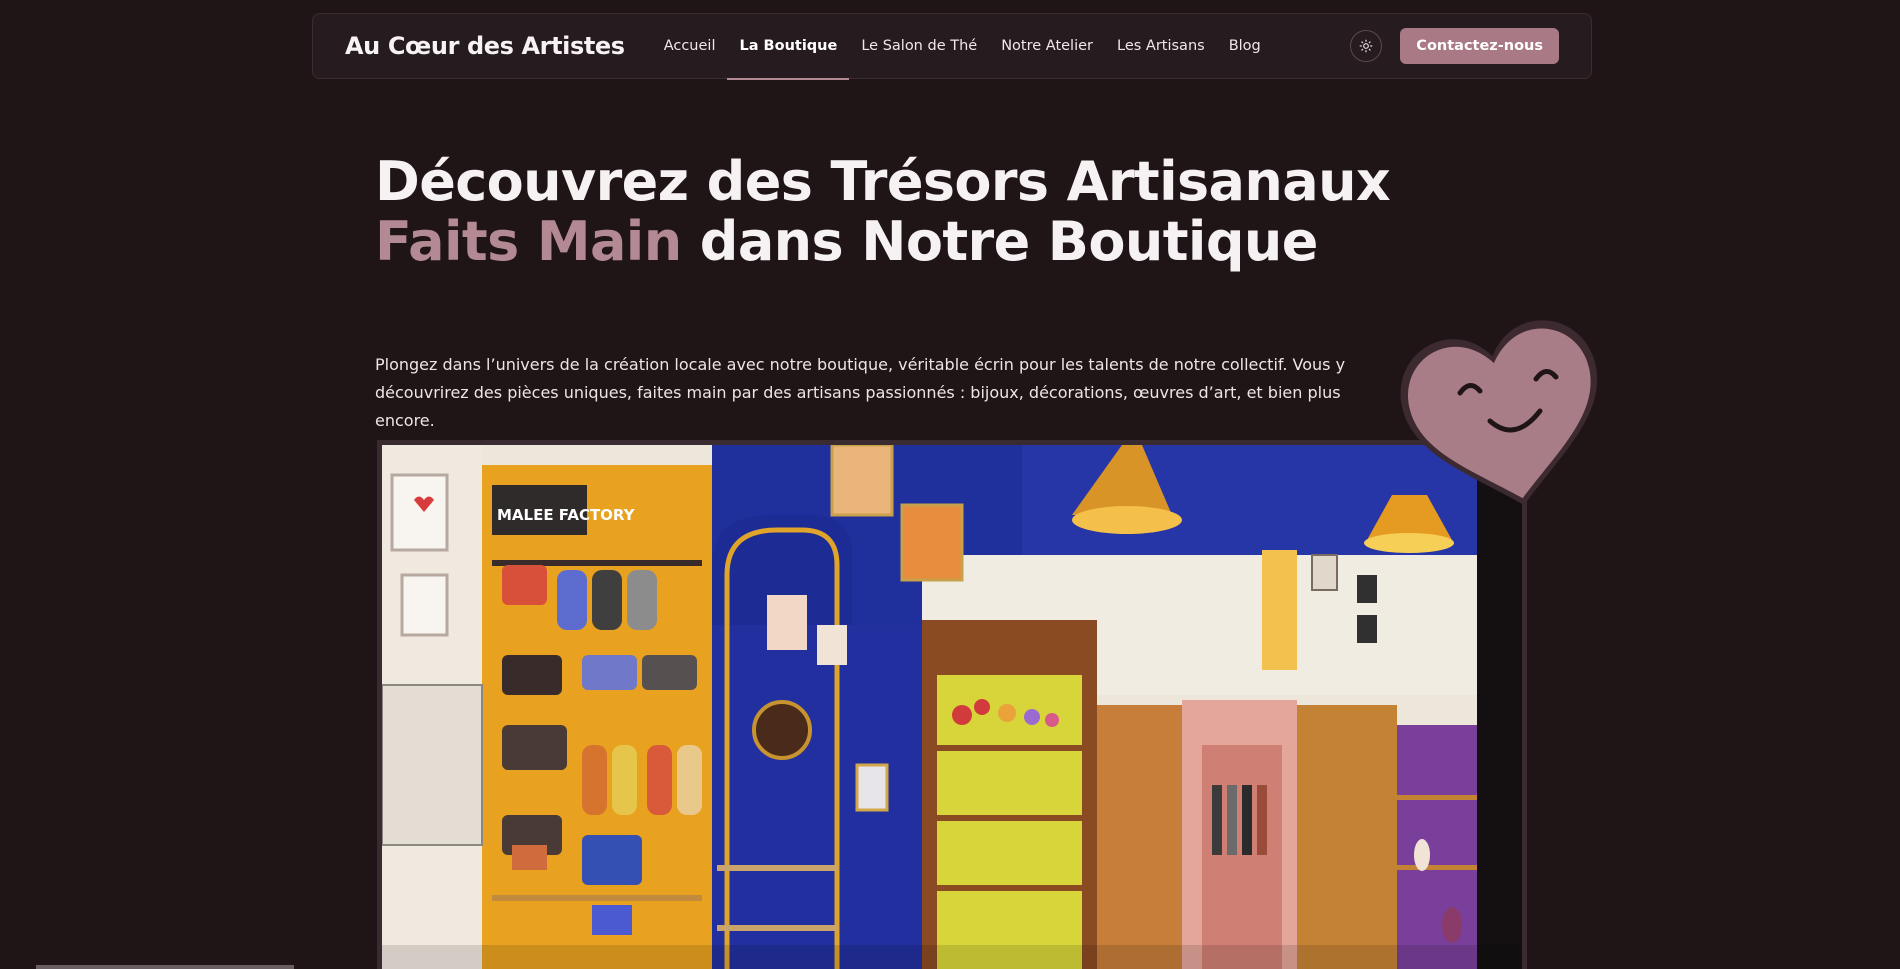 The width and height of the screenshot is (1900, 969). I want to click on nav-item-accueil: Accueil, so click(690, 46).